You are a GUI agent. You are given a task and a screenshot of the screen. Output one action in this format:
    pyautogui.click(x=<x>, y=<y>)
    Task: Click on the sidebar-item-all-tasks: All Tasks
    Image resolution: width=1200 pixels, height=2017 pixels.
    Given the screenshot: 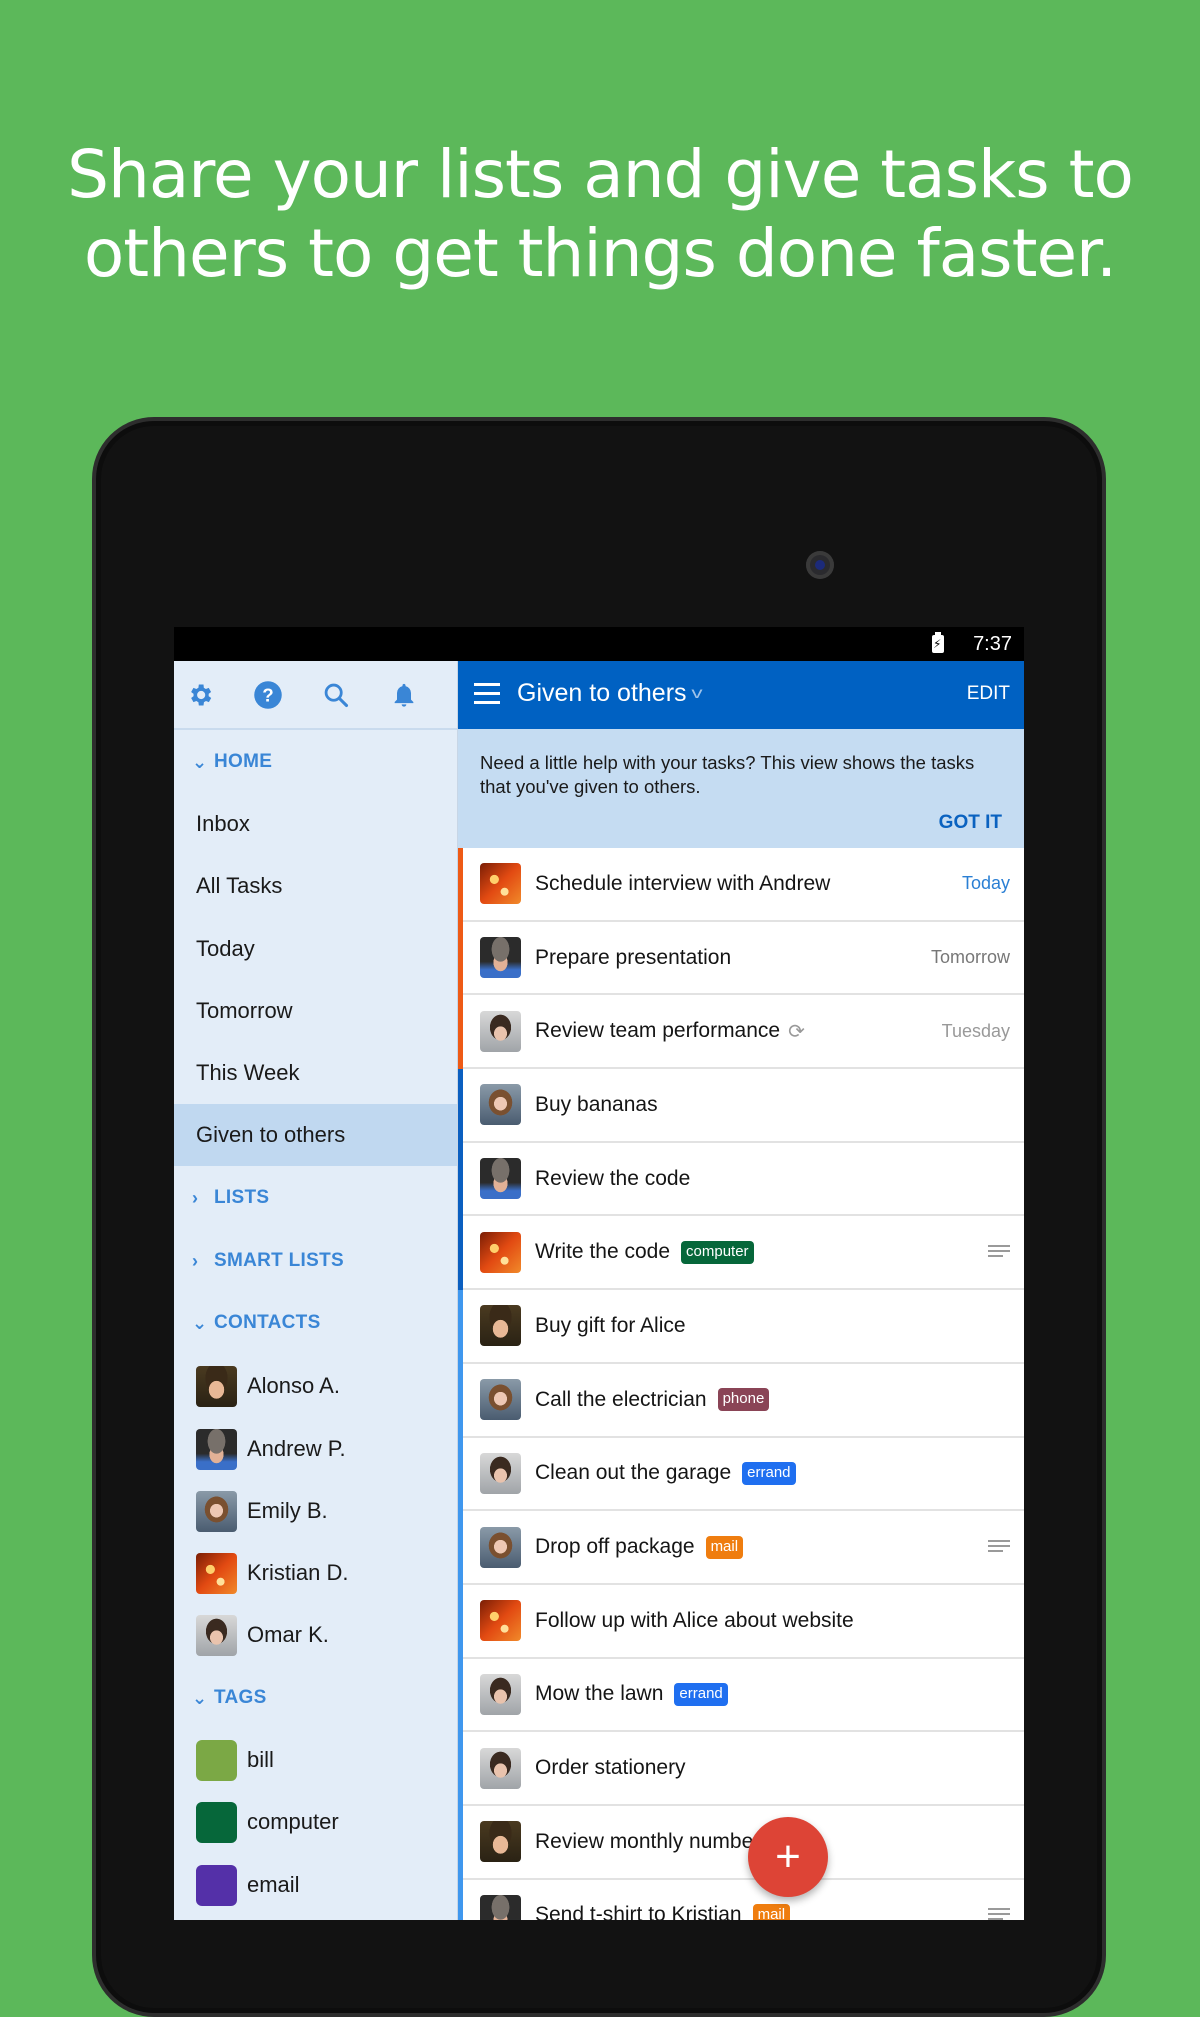 What is the action you would take?
    pyautogui.click(x=315, y=886)
    